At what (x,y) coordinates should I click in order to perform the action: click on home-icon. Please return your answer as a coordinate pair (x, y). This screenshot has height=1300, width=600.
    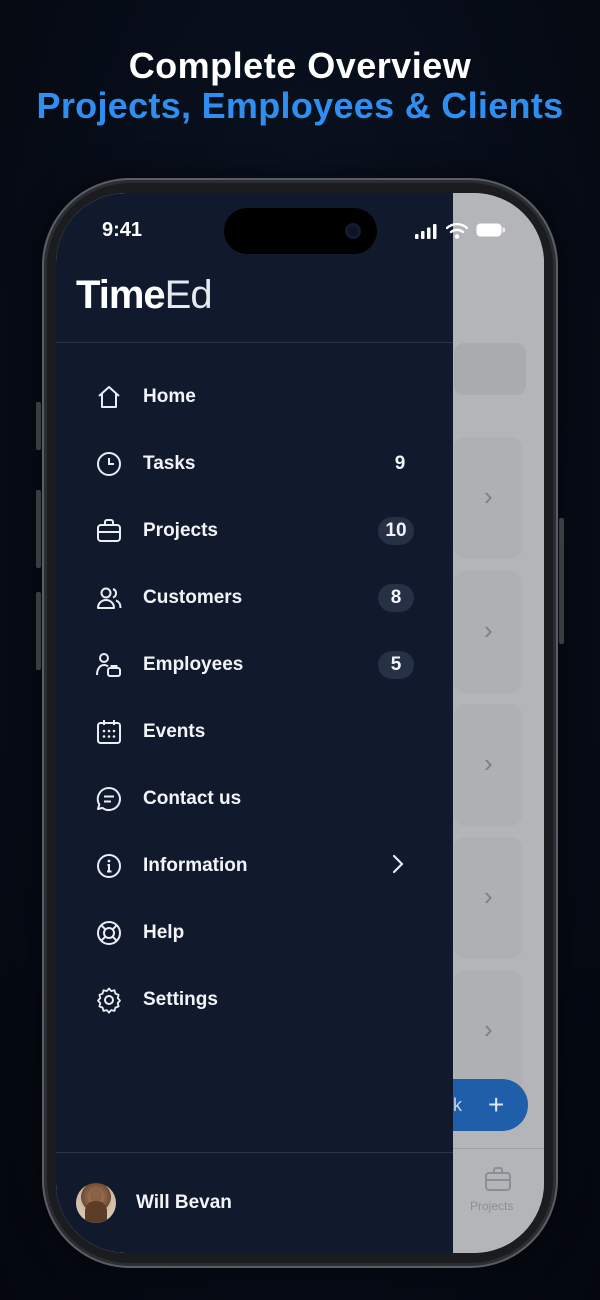
    Looking at the image, I should click on (109, 397).